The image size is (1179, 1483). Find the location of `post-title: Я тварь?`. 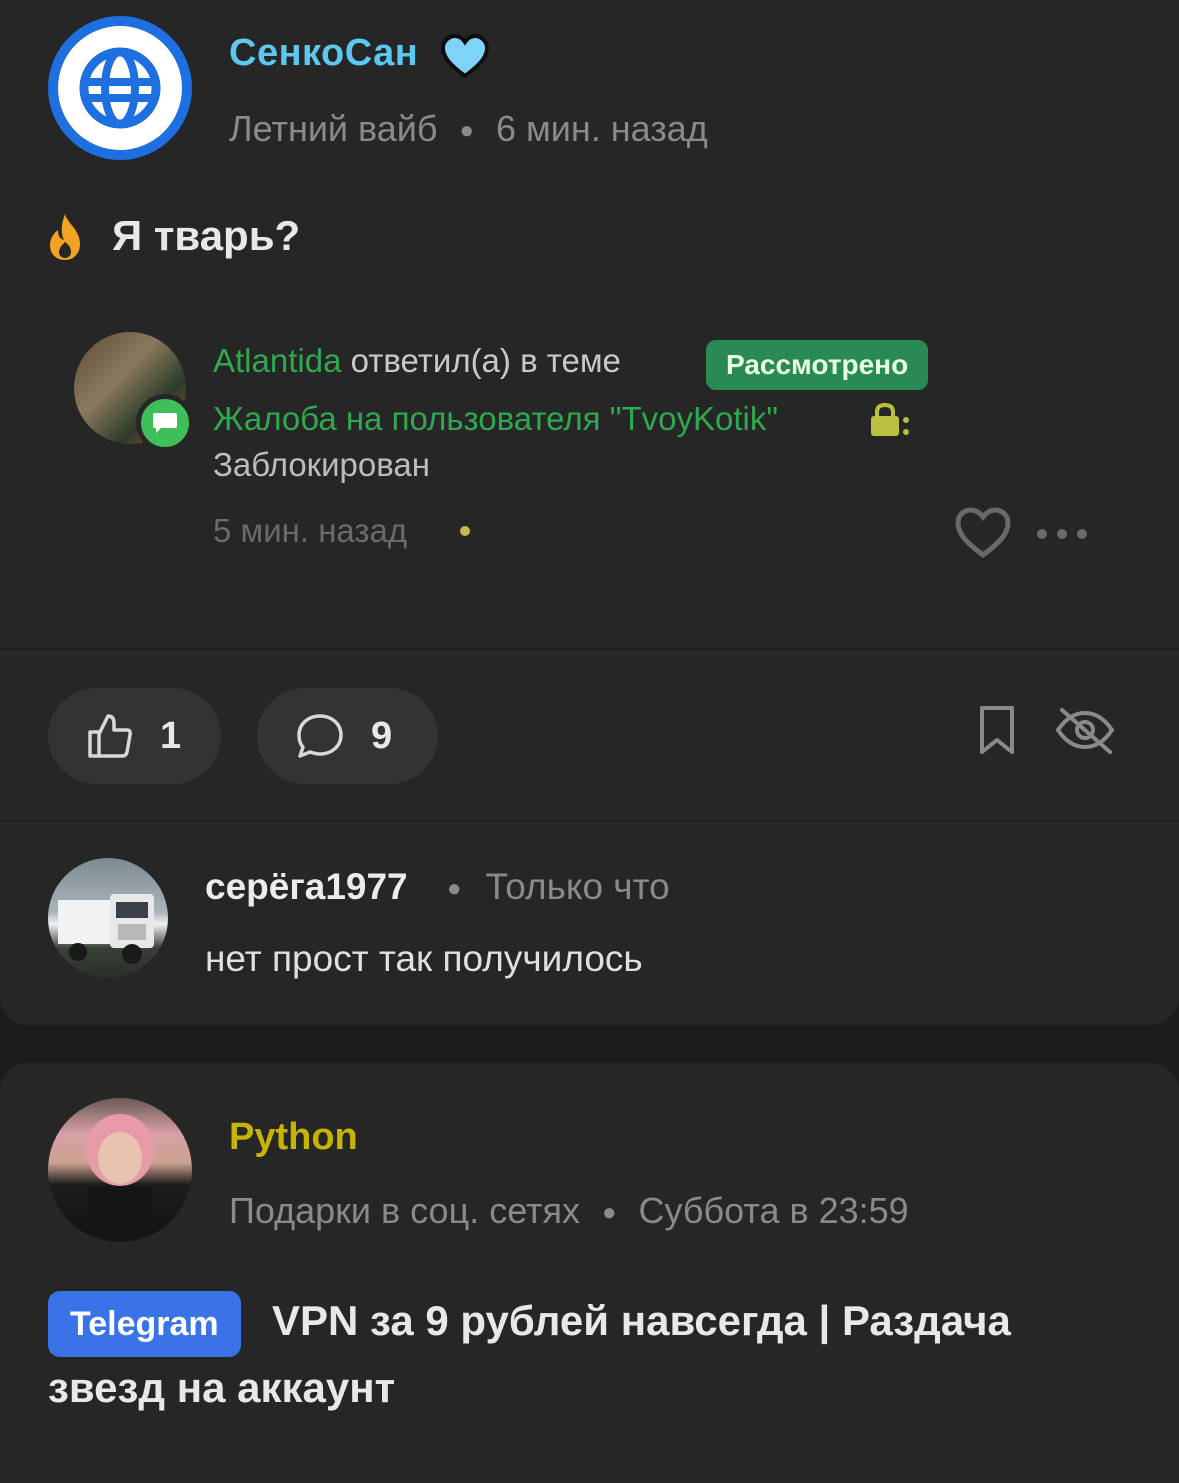

post-title: Я тварь? is located at coordinates (206, 236).